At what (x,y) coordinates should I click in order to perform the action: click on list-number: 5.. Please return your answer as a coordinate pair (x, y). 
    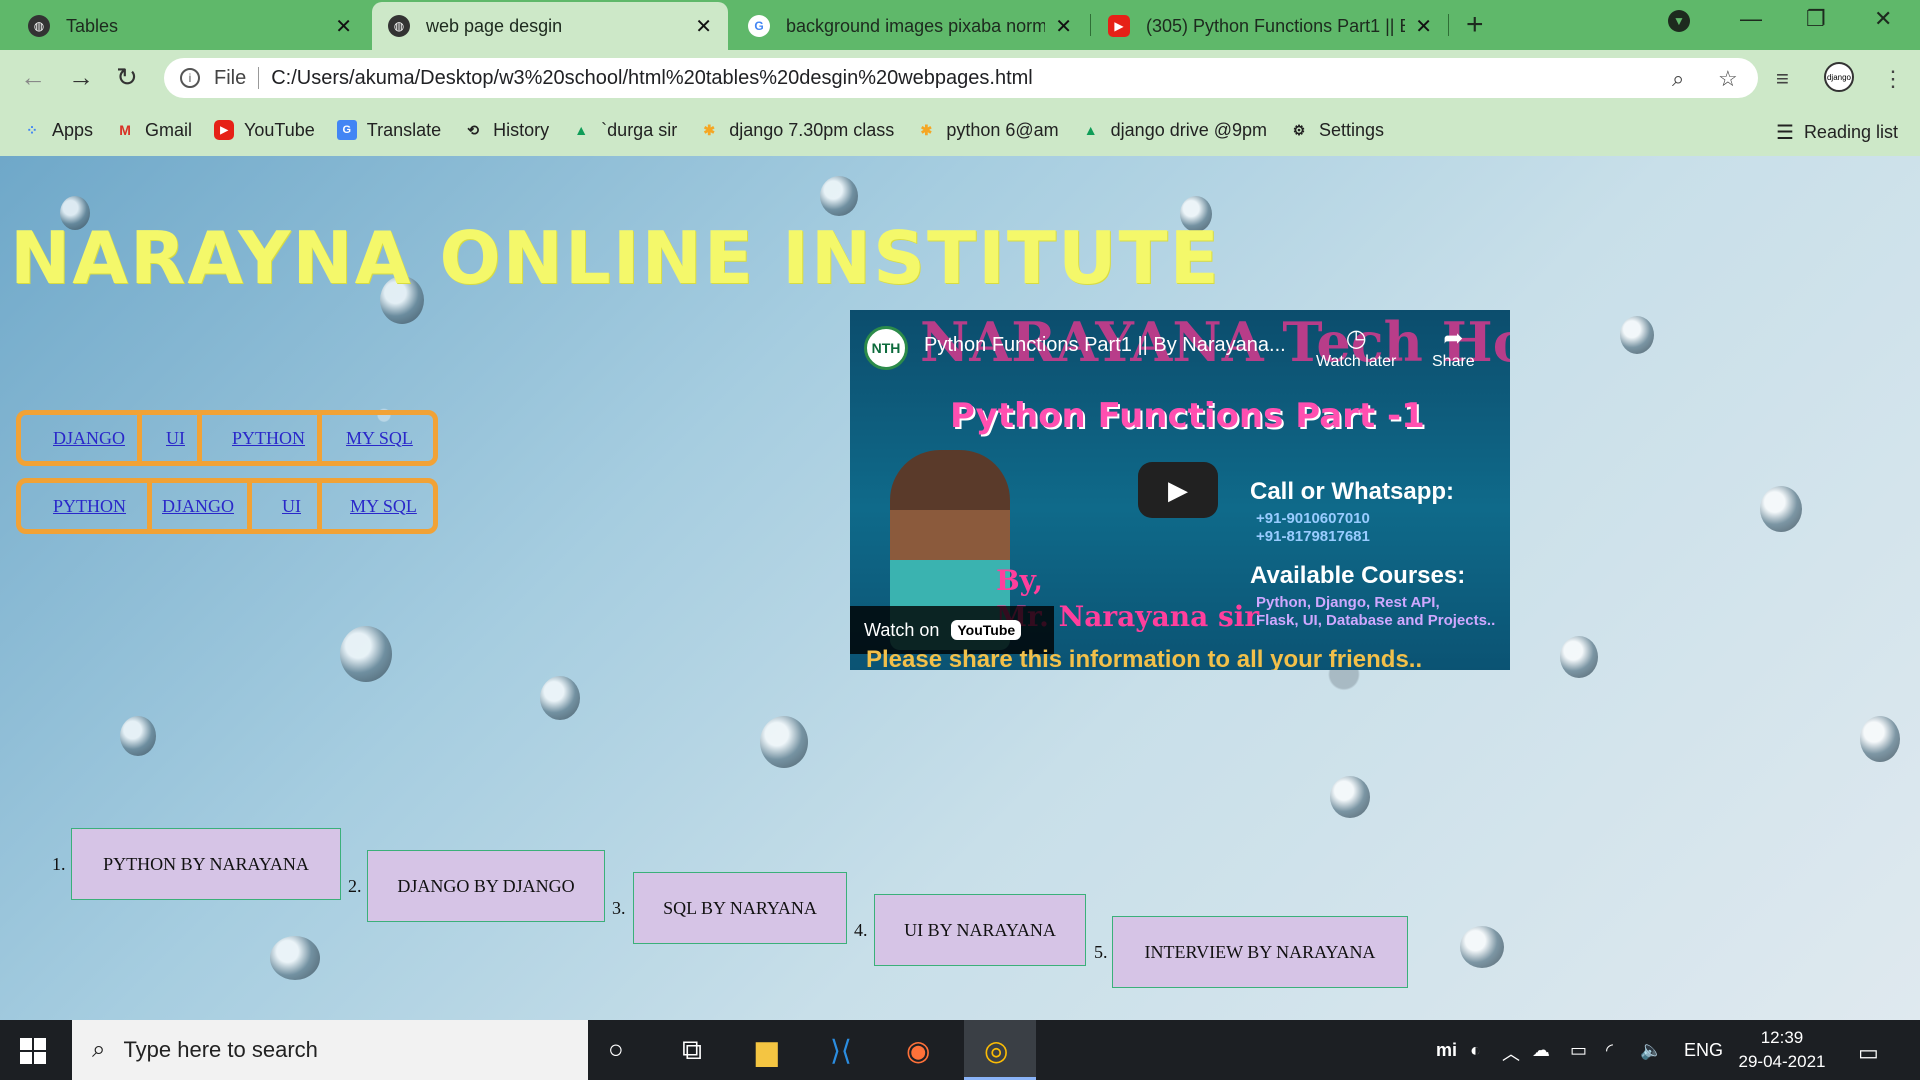
    Looking at the image, I should click on (1101, 952).